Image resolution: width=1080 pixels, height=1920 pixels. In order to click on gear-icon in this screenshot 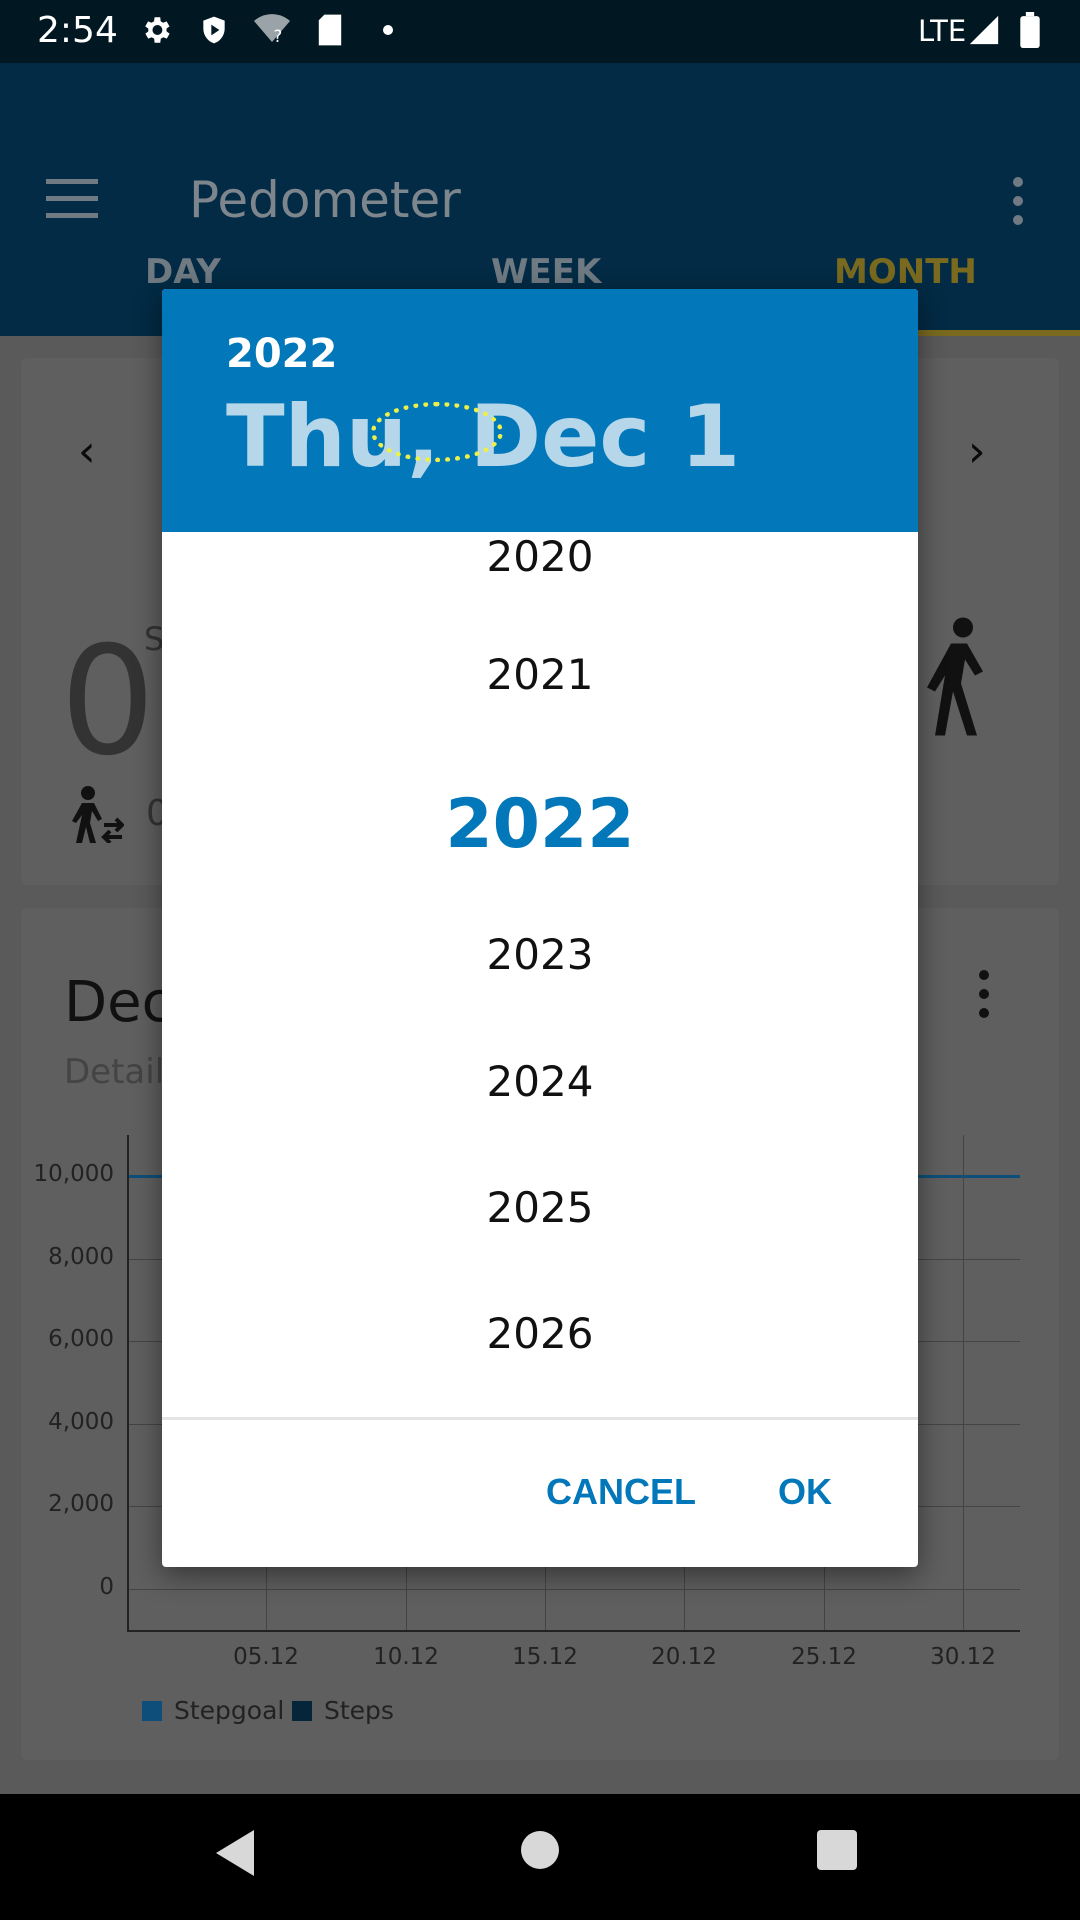, I will do `click(156, 30)`.